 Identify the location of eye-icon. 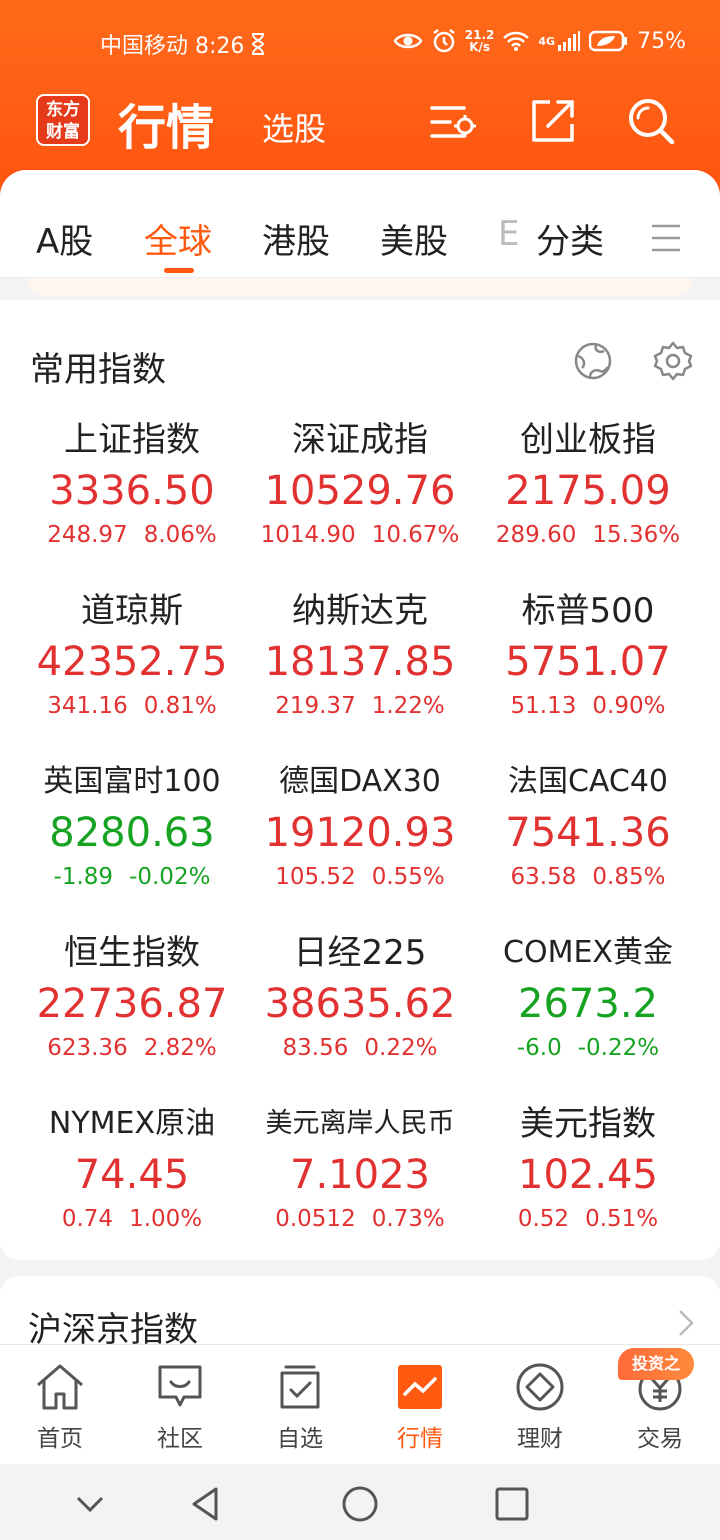
(408, 41).